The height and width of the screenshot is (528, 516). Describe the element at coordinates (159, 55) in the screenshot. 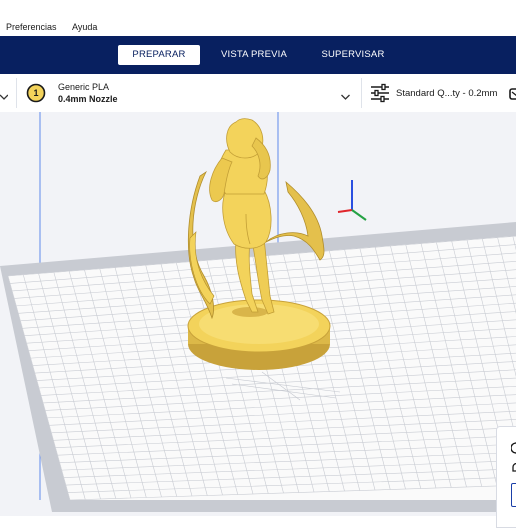

I see `tab-prepare: PREPARAR` at that location.